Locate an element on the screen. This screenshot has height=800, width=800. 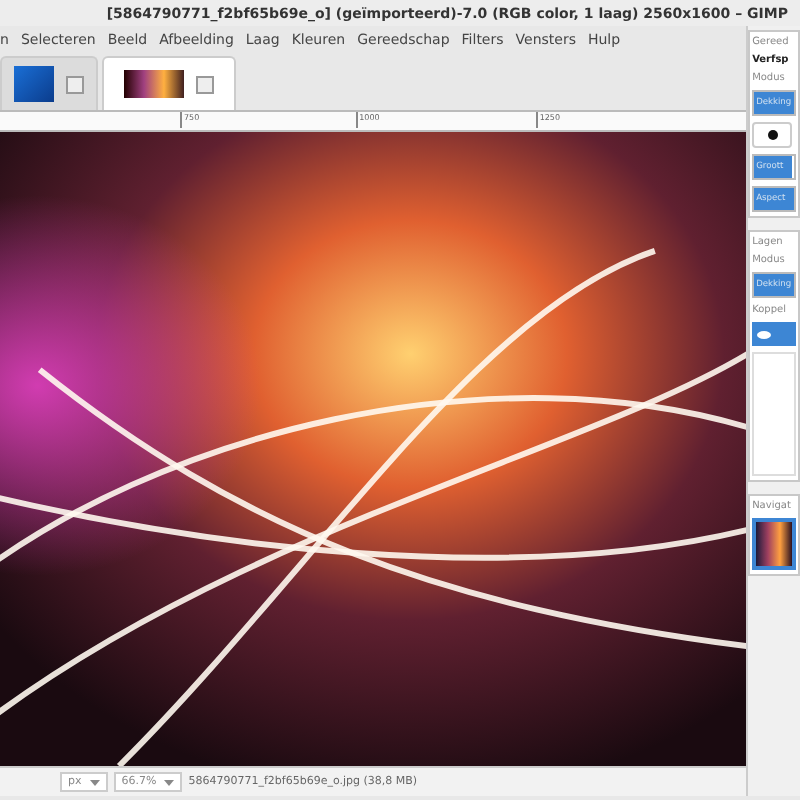
navigation-preview is located at coordinates (774, 544).